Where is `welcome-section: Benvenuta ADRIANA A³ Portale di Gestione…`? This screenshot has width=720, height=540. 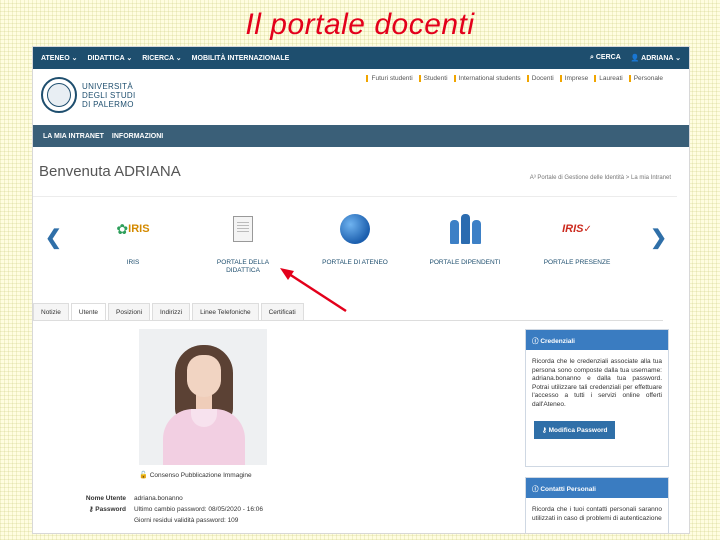
welcome-section: Benvenuta ADRIANA A³ Portale di Gestione… is located at coordinates (355, 172).